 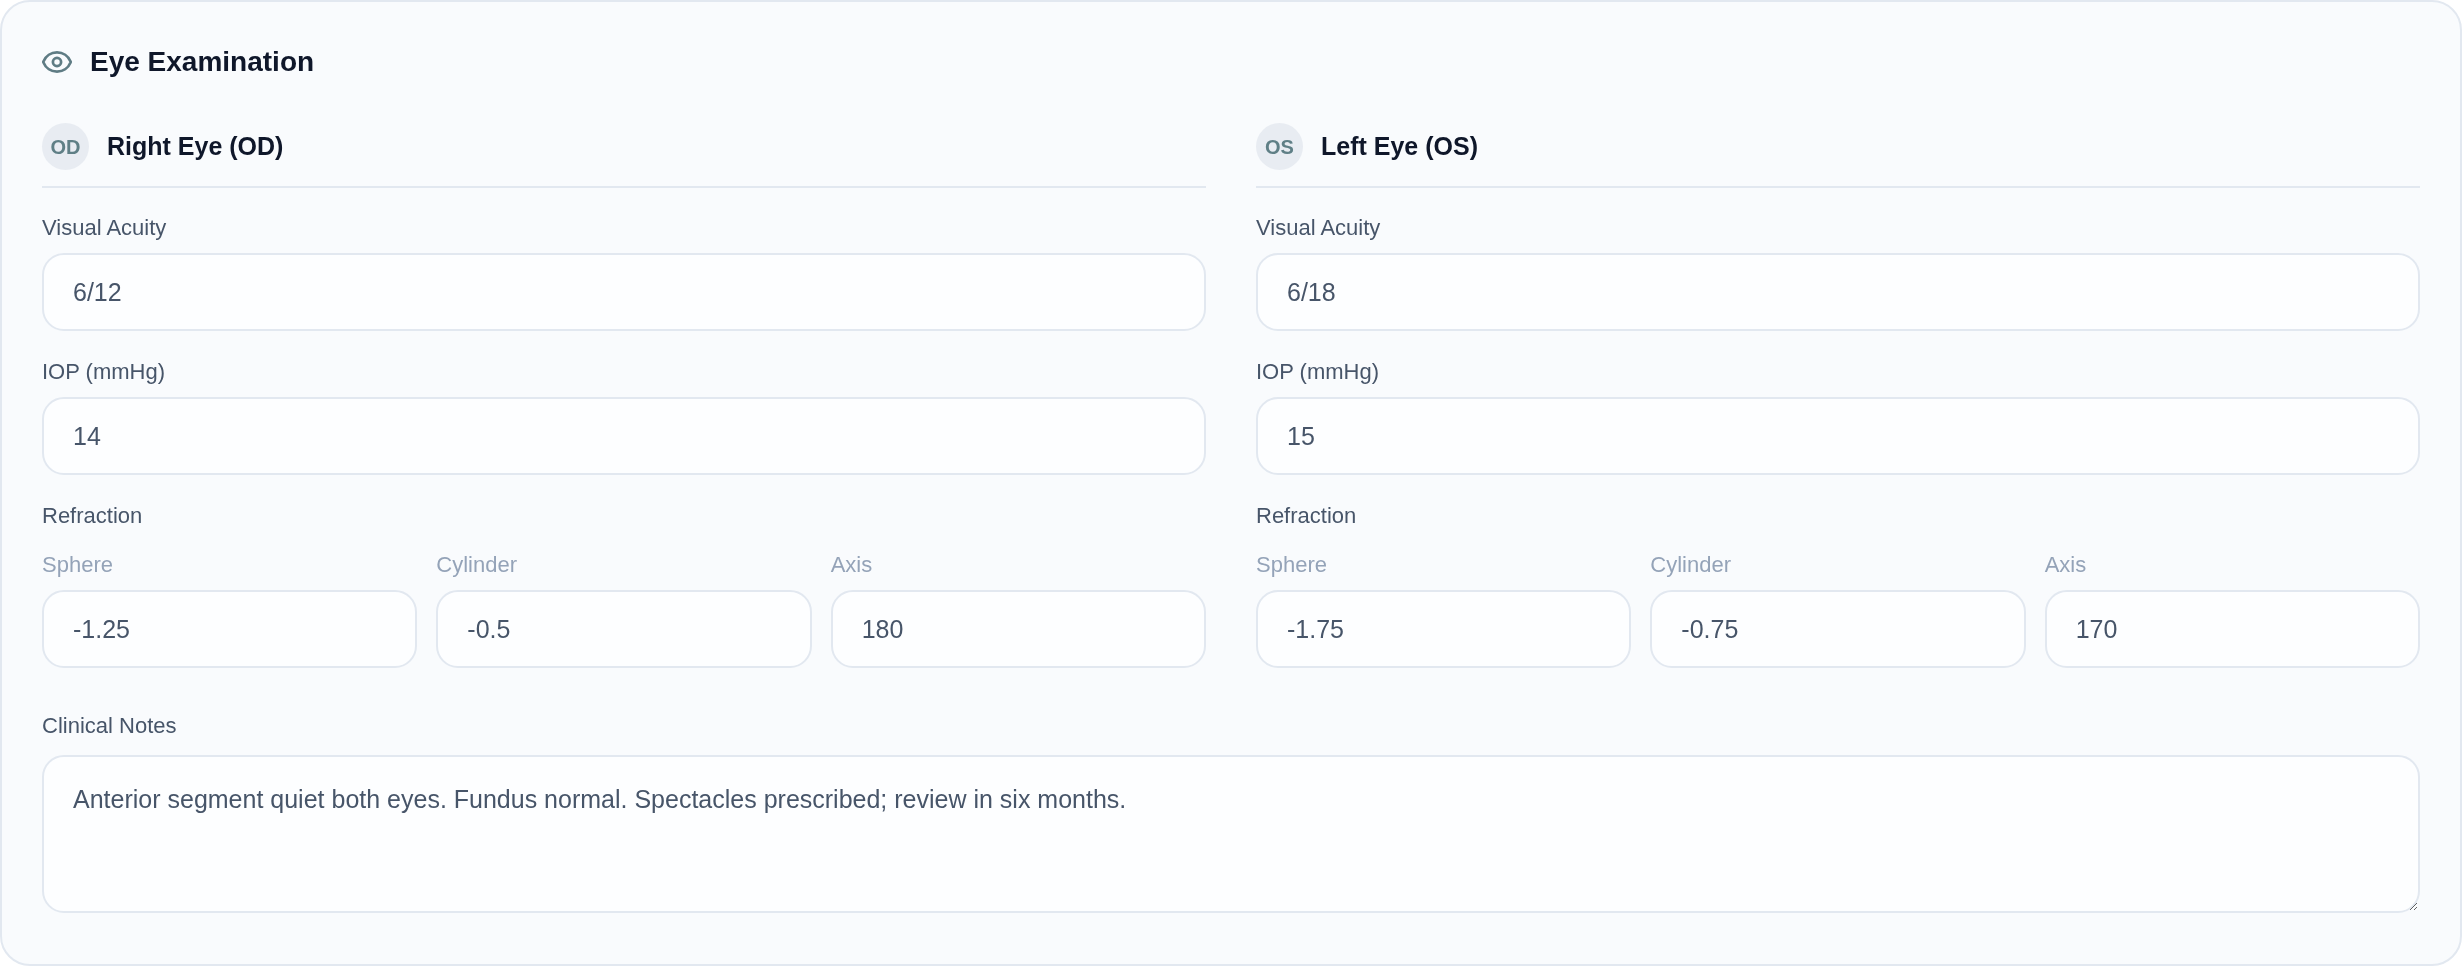 I want to click on field-label: Clinical Notes, so click(x=110, y=726).